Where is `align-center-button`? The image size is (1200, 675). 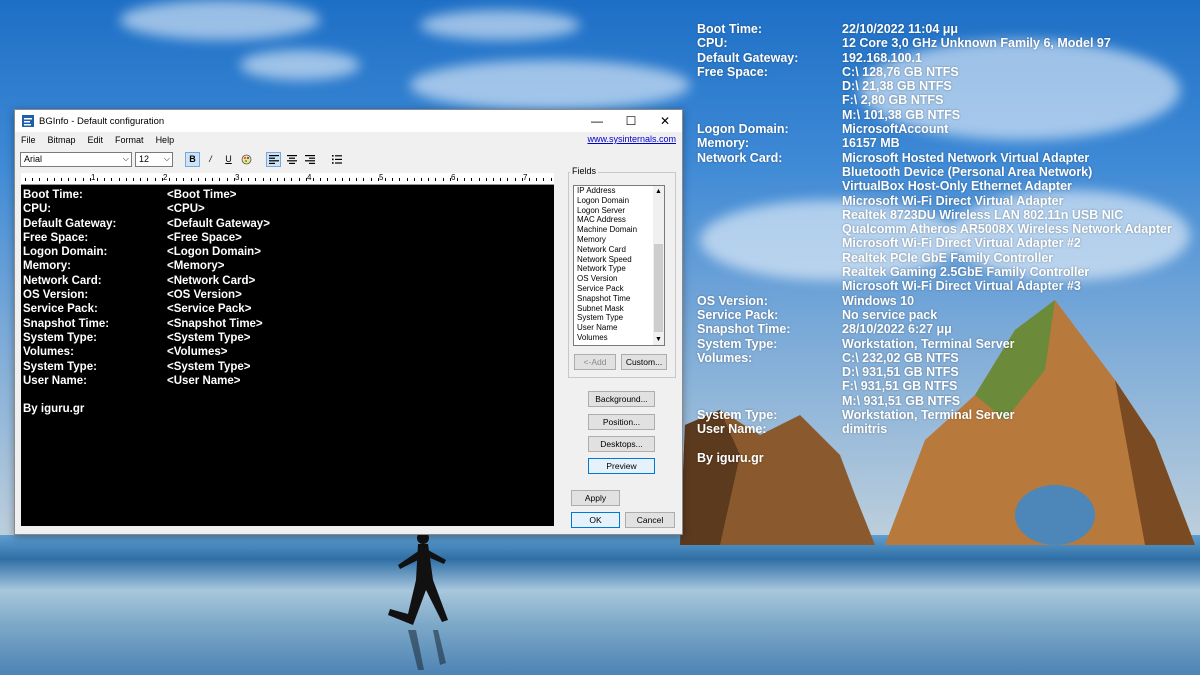 align-center-button is located at coordinates (291, 159).